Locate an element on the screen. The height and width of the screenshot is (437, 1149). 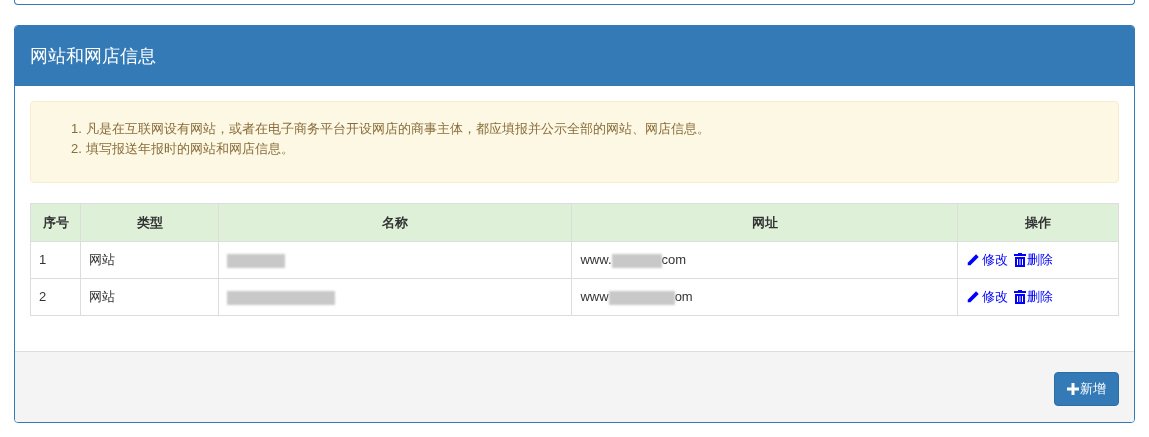
notice-text: 填写报送年报时的网站和网店信息。 is located at coordinates (189, 149).